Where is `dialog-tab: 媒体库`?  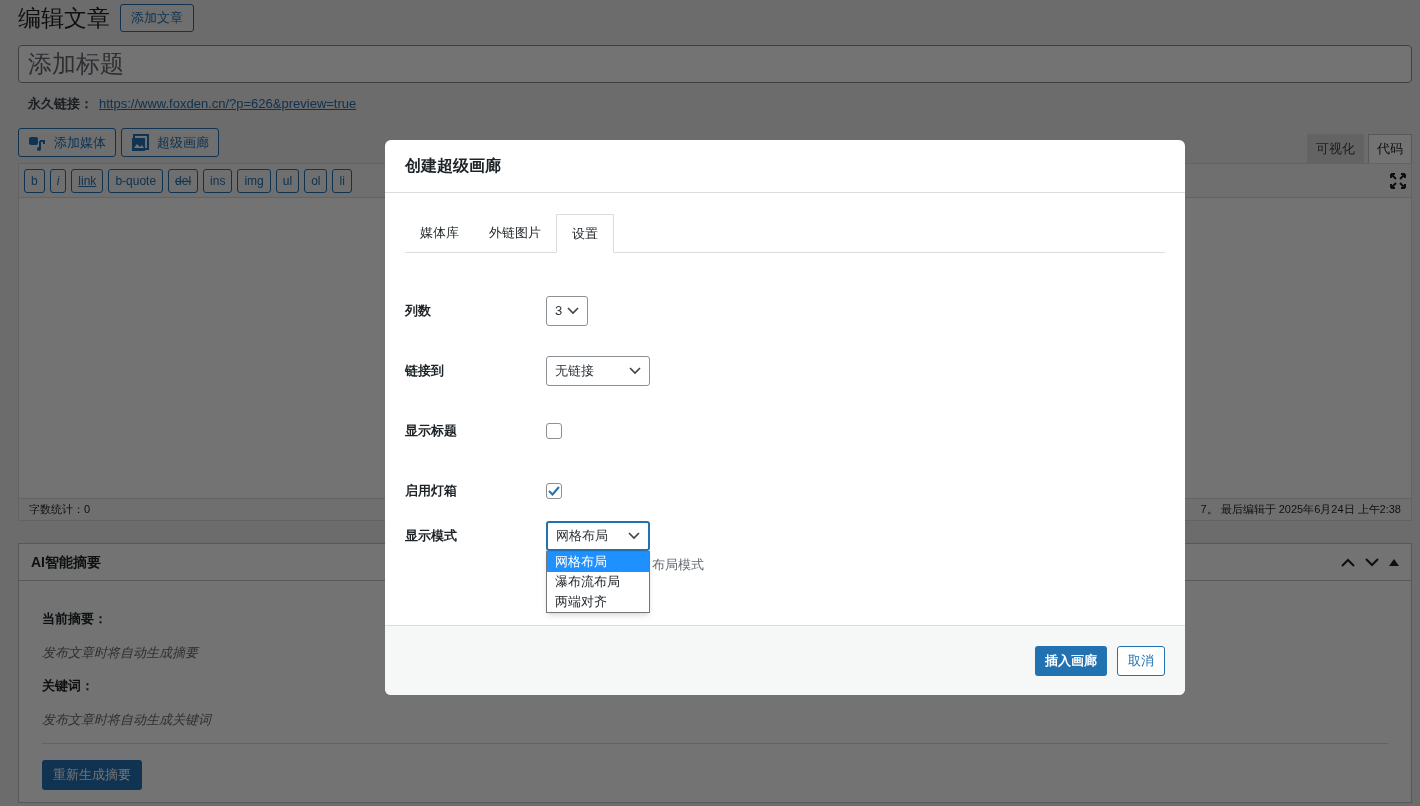 dialog-tab: 媒体库 is located at coordinates (439, 233).